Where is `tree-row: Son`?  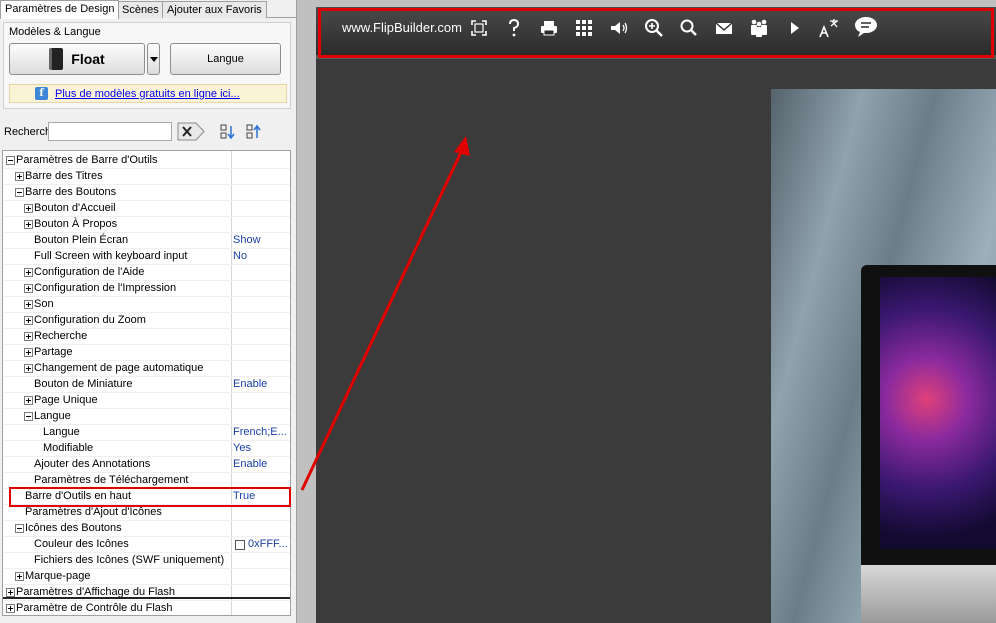
tree-row: Son is located at coordinates (146, 305).